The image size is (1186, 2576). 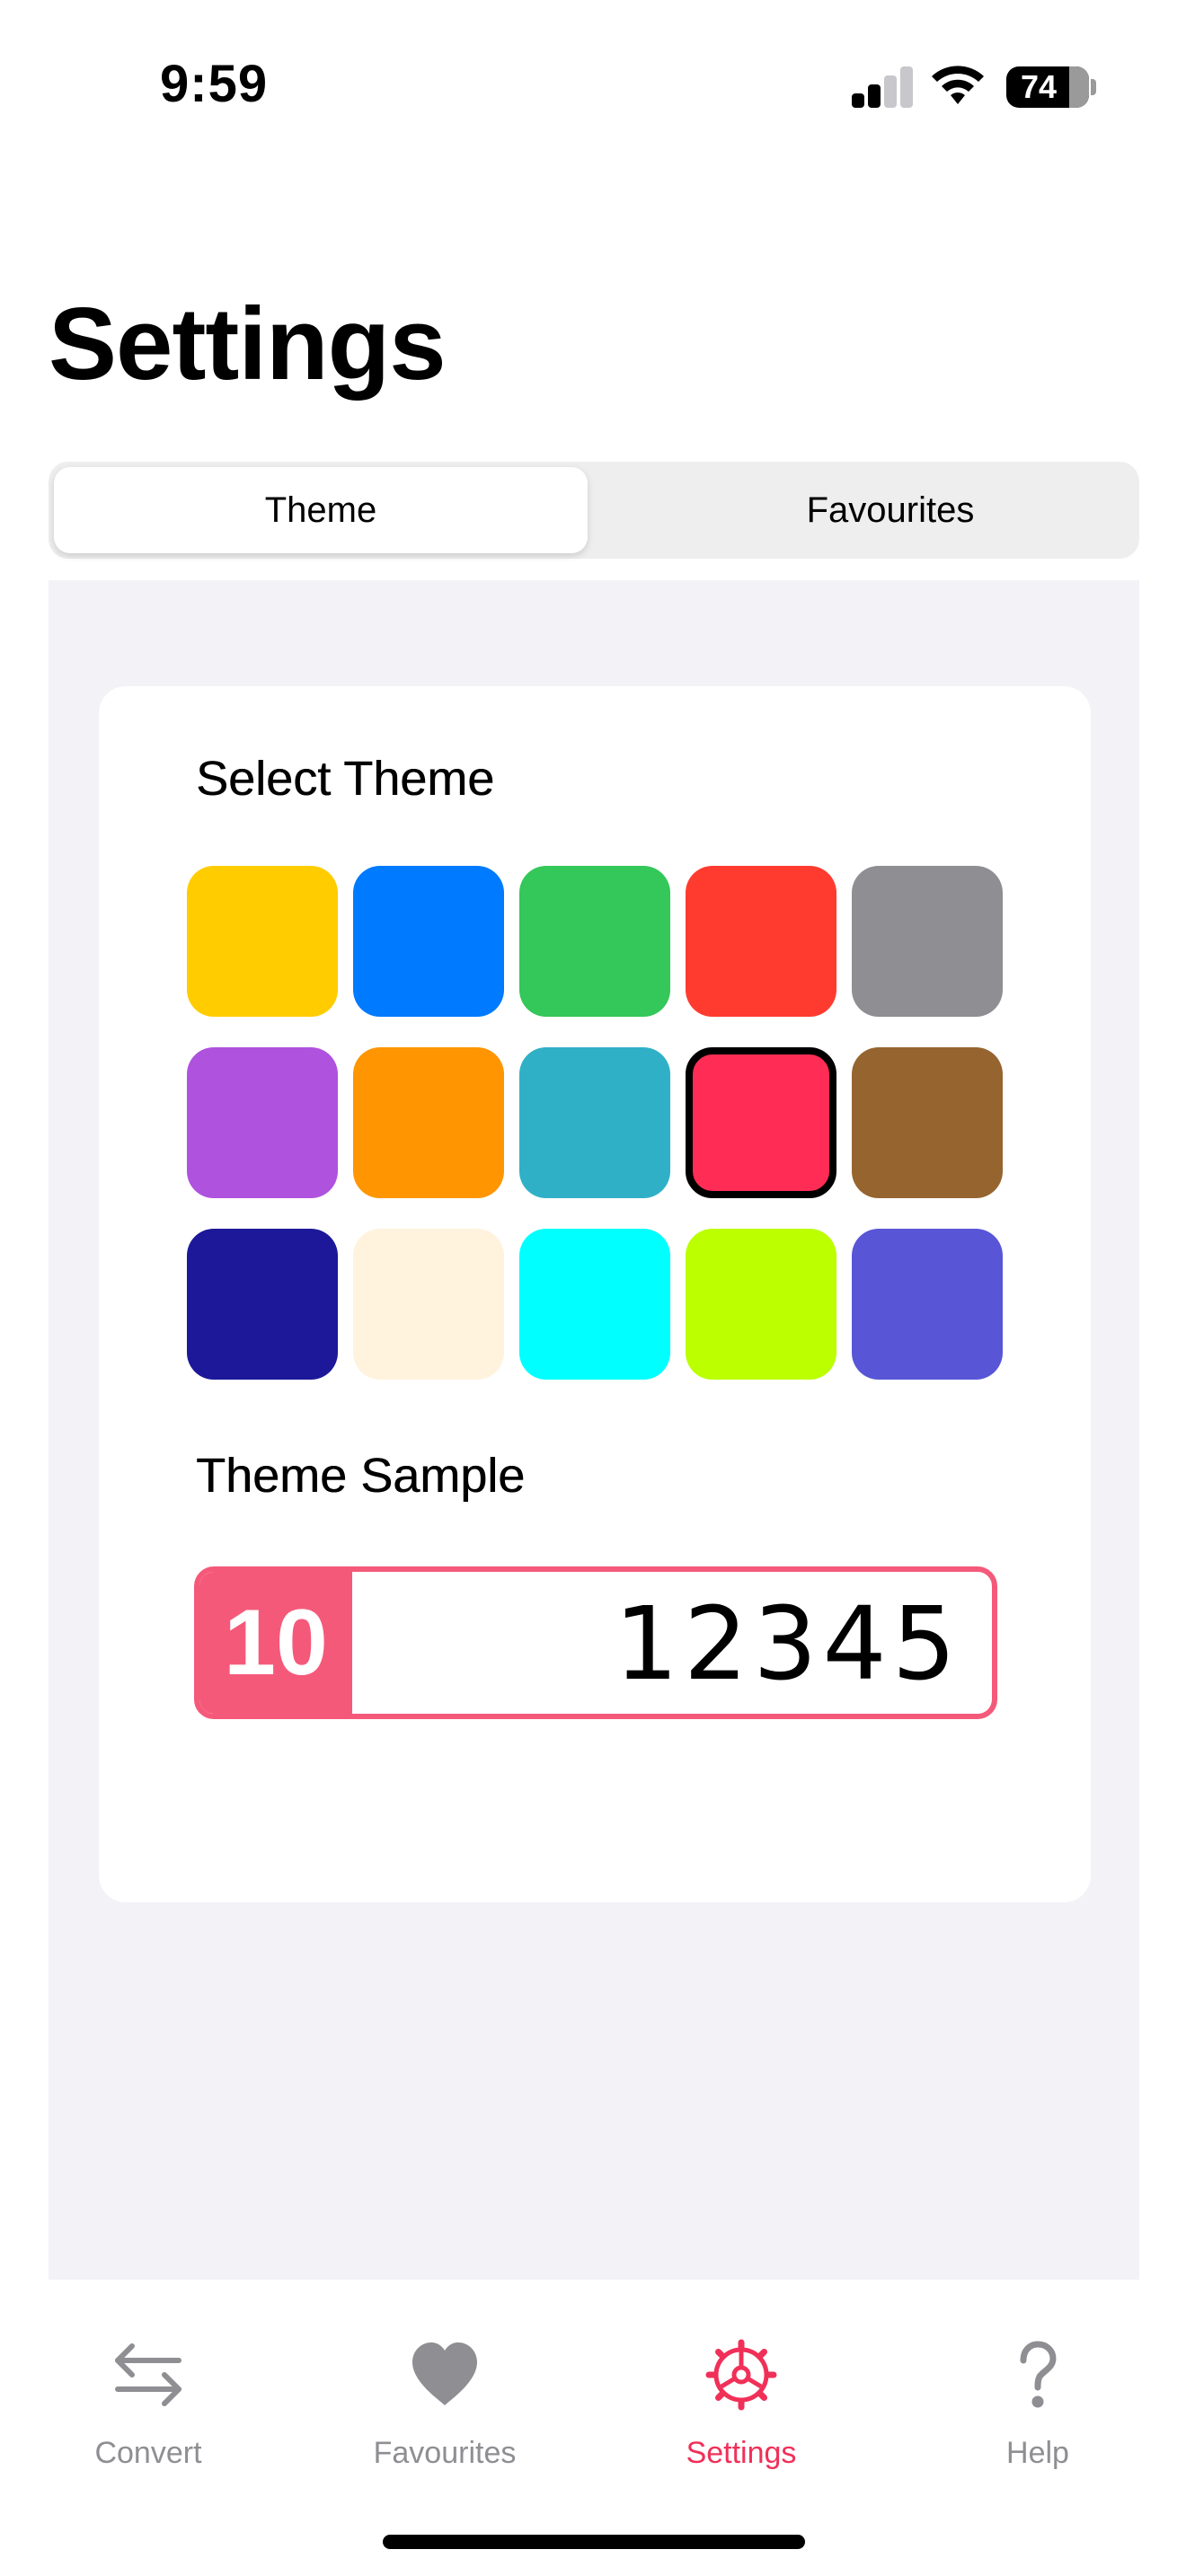 I want to click on segmented-control: Theme Favourites, so click(x=594, y=510).